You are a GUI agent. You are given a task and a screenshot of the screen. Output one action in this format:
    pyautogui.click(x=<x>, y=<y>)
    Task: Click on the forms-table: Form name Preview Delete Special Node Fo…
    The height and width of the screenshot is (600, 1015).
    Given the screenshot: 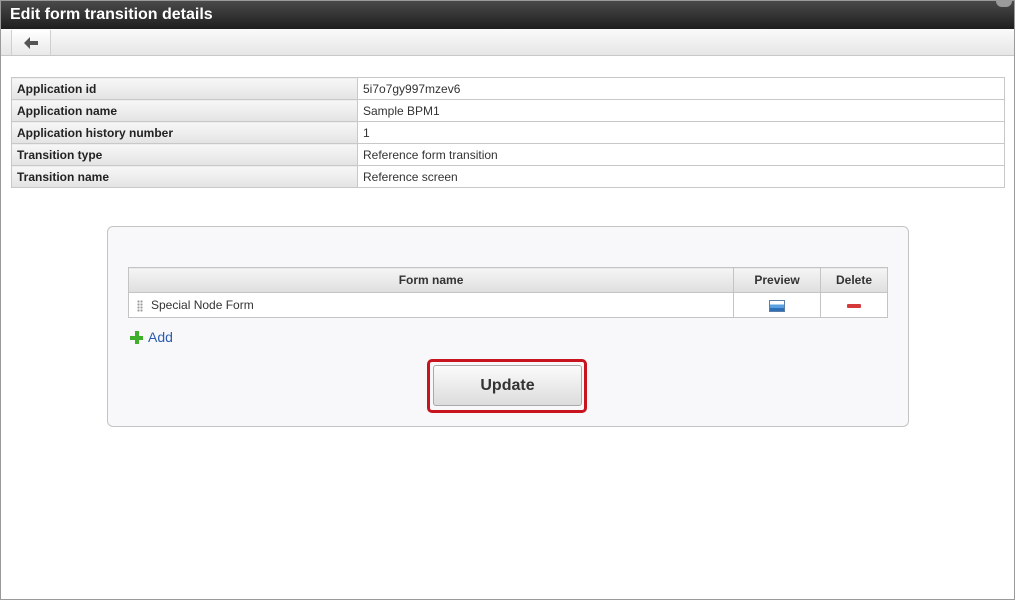 What is the action you would take?
    pyautogui.click(x=507, y=292)
    